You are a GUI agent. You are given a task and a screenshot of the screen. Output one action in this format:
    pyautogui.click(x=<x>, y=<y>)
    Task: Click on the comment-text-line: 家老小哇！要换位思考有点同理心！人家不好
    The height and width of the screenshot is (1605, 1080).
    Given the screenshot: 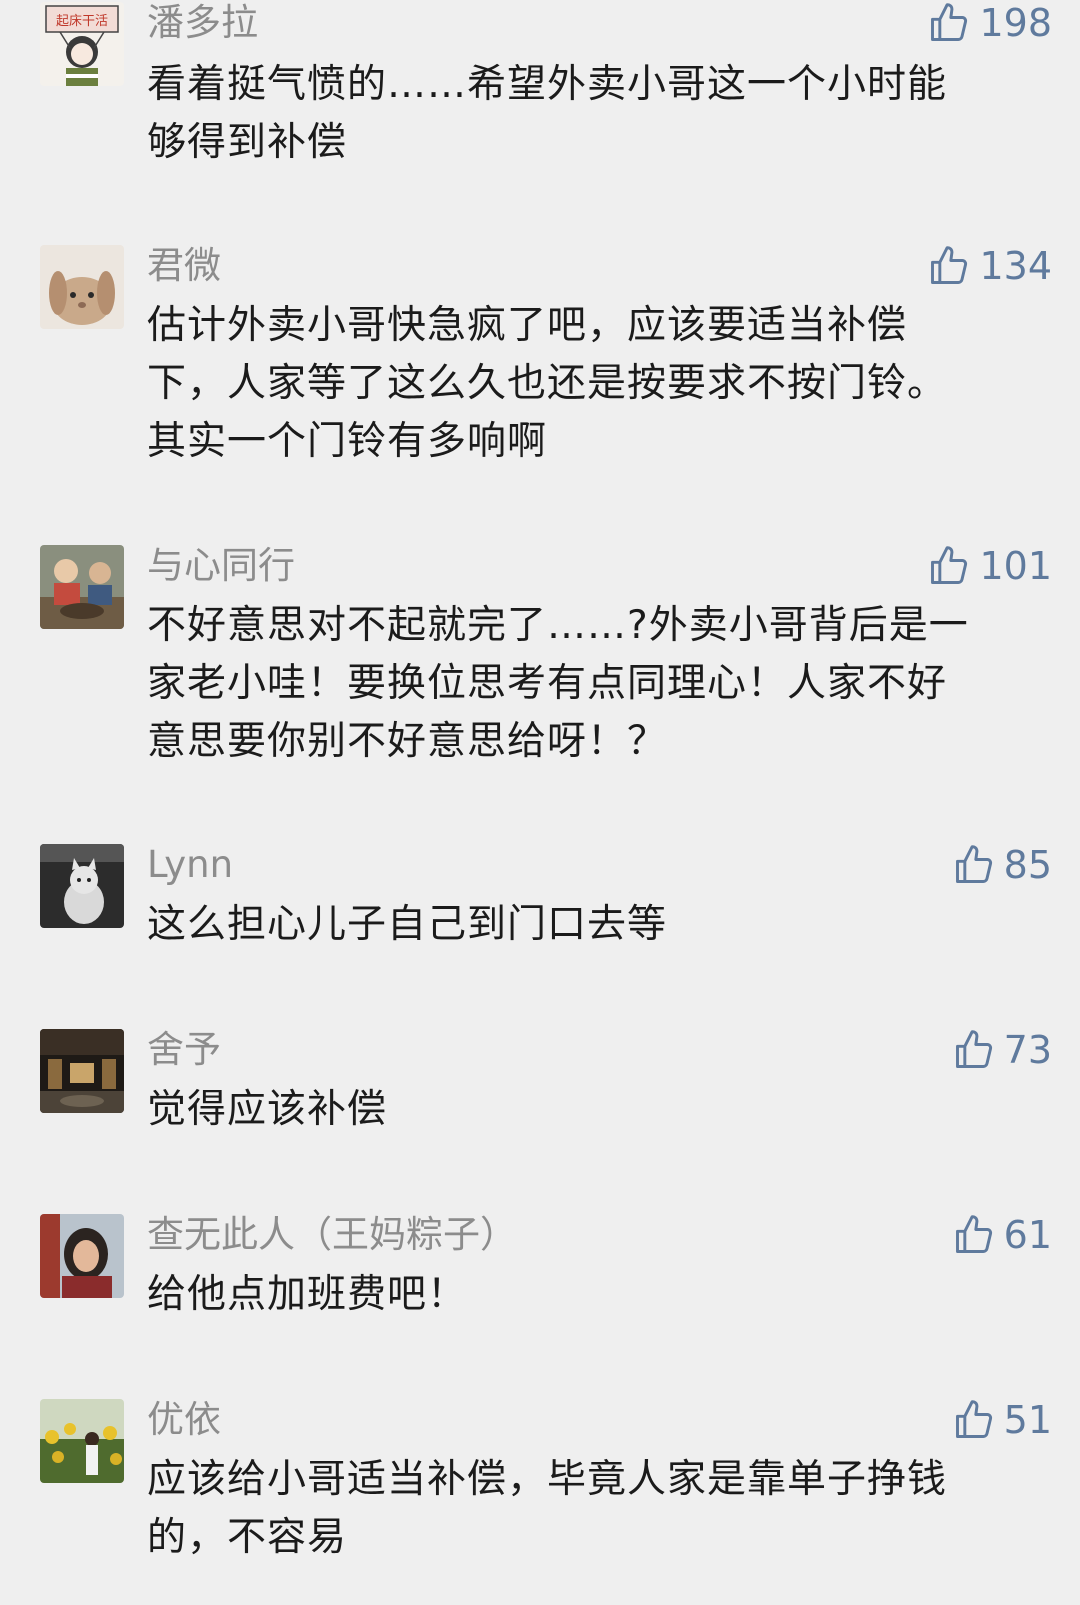 What is the action you would take?
    pyautogui.click(x=547, y=683)
    